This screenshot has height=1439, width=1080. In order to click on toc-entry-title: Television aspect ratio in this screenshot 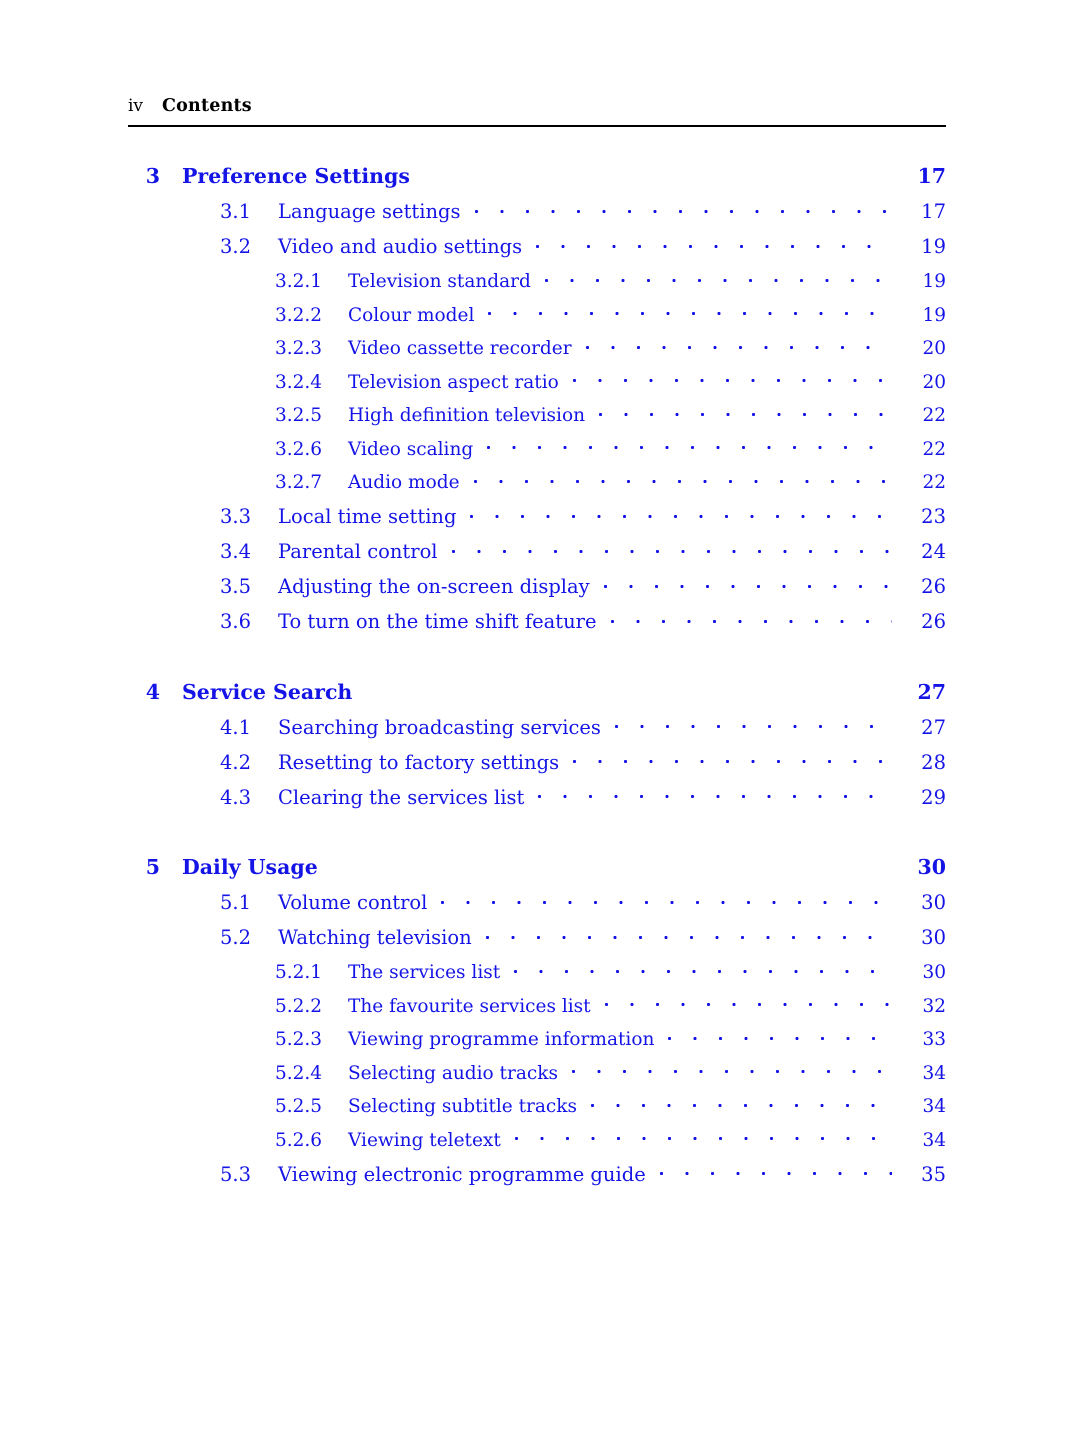, I will do `click(453, 382)`.